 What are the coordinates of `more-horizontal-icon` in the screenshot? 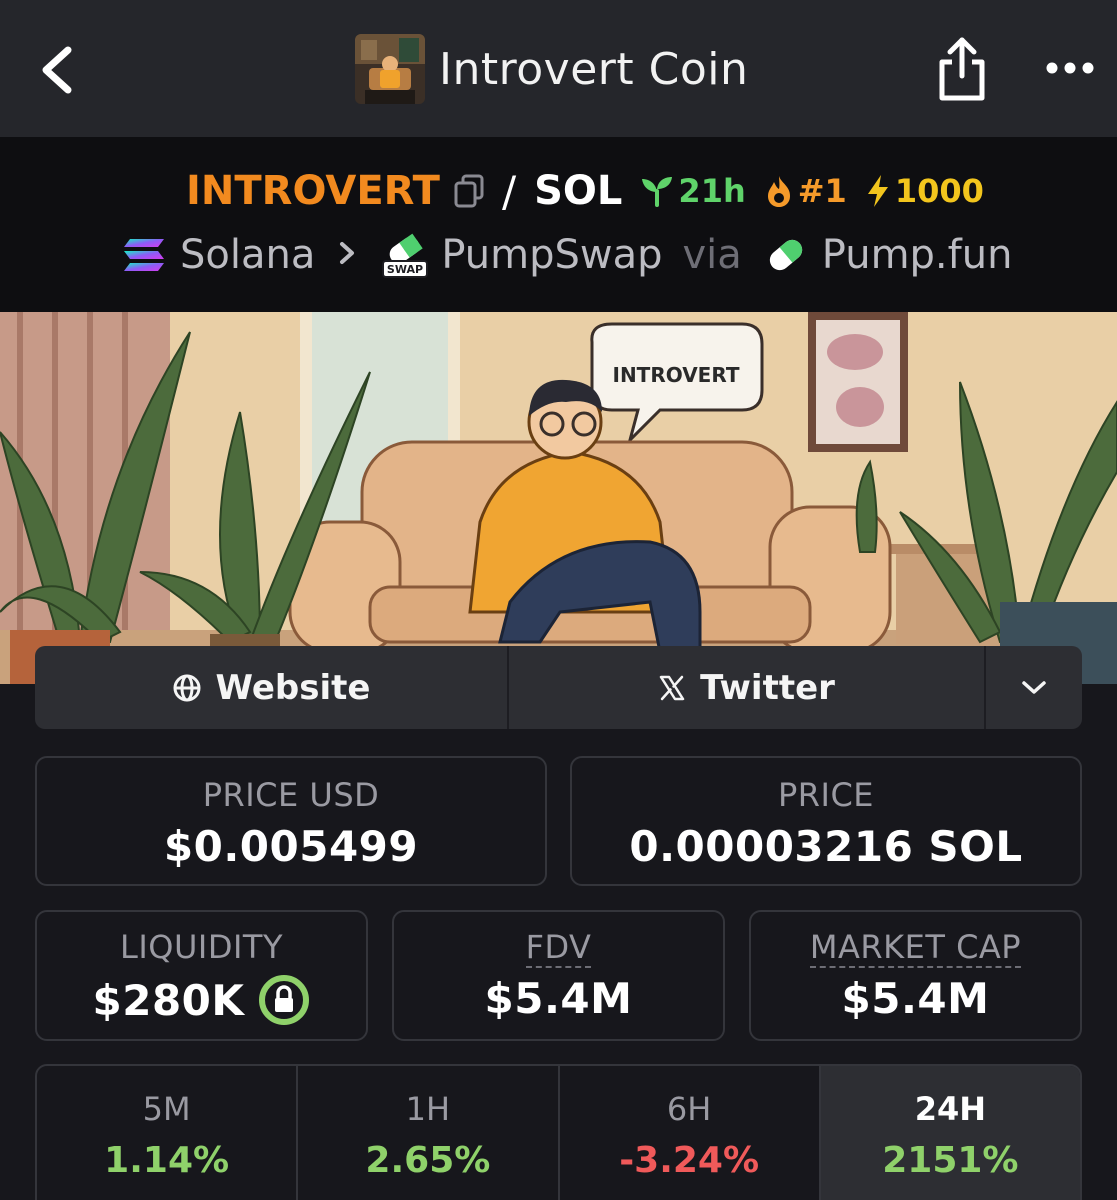 It's located at (1070, 68).